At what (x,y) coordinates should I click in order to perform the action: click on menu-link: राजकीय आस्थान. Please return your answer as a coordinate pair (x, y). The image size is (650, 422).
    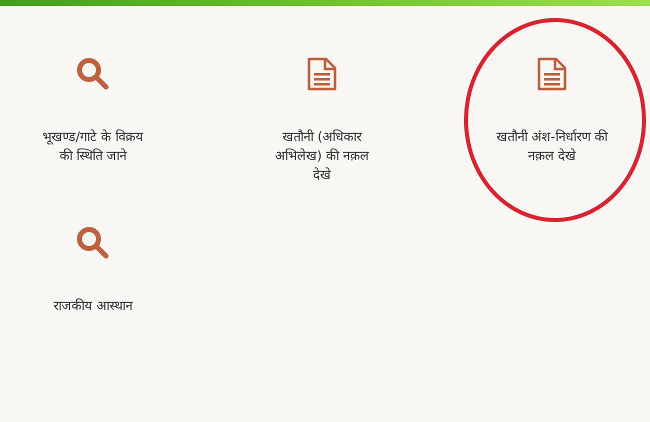
    Looking at the image, I should click on (93, 306).